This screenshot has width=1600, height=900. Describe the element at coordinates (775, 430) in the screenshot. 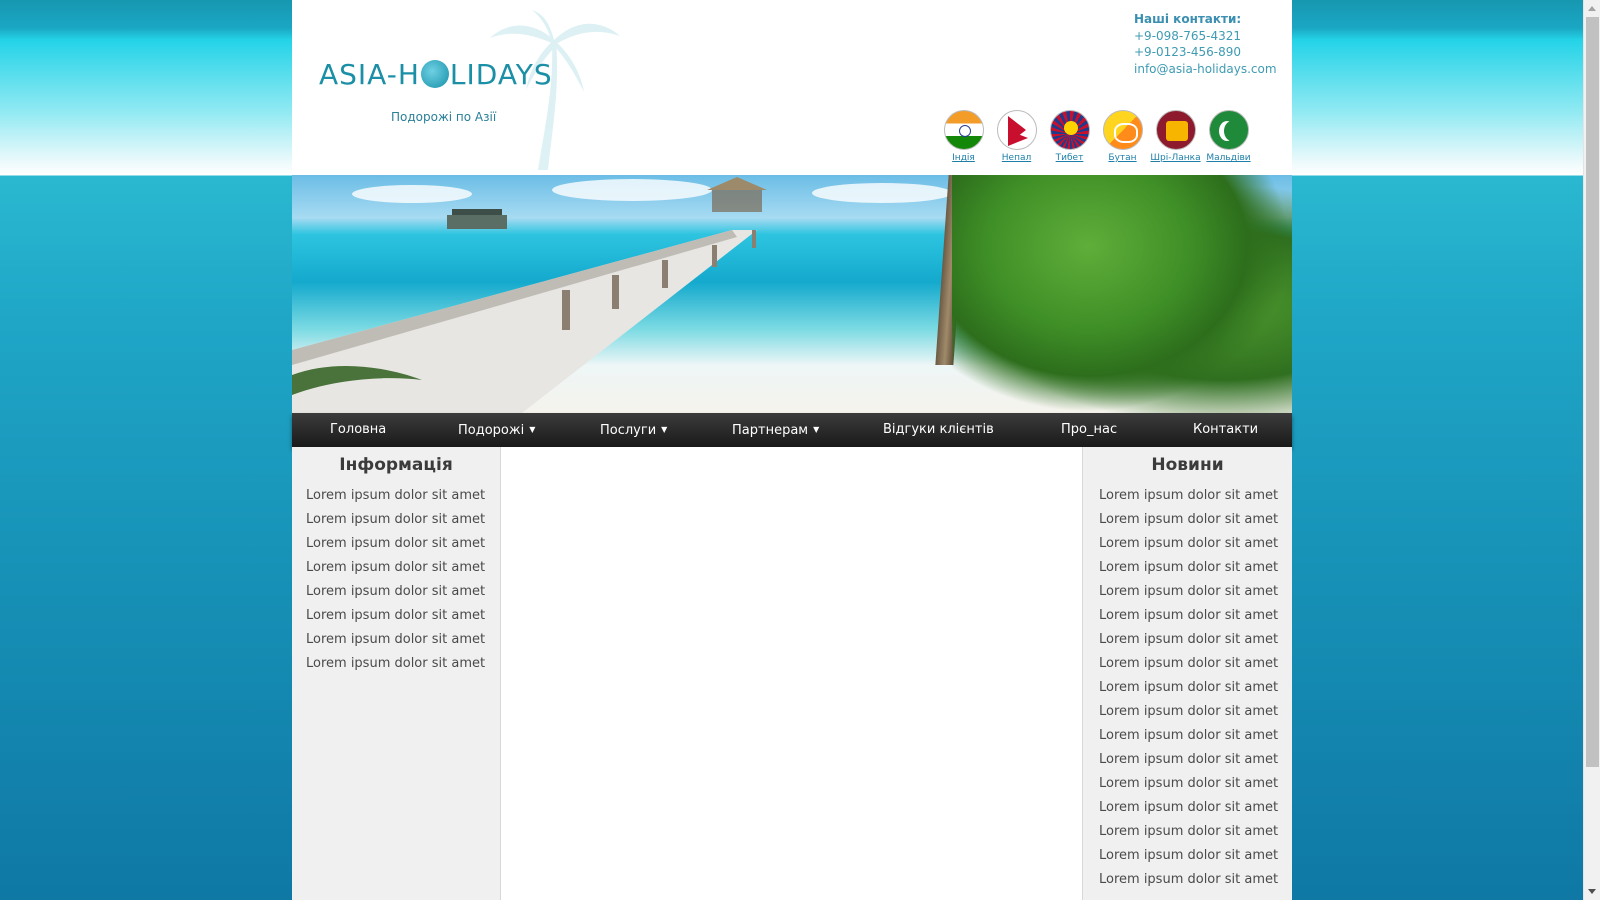

I see `nav-item-partners: Партнерам ▼` at that location.